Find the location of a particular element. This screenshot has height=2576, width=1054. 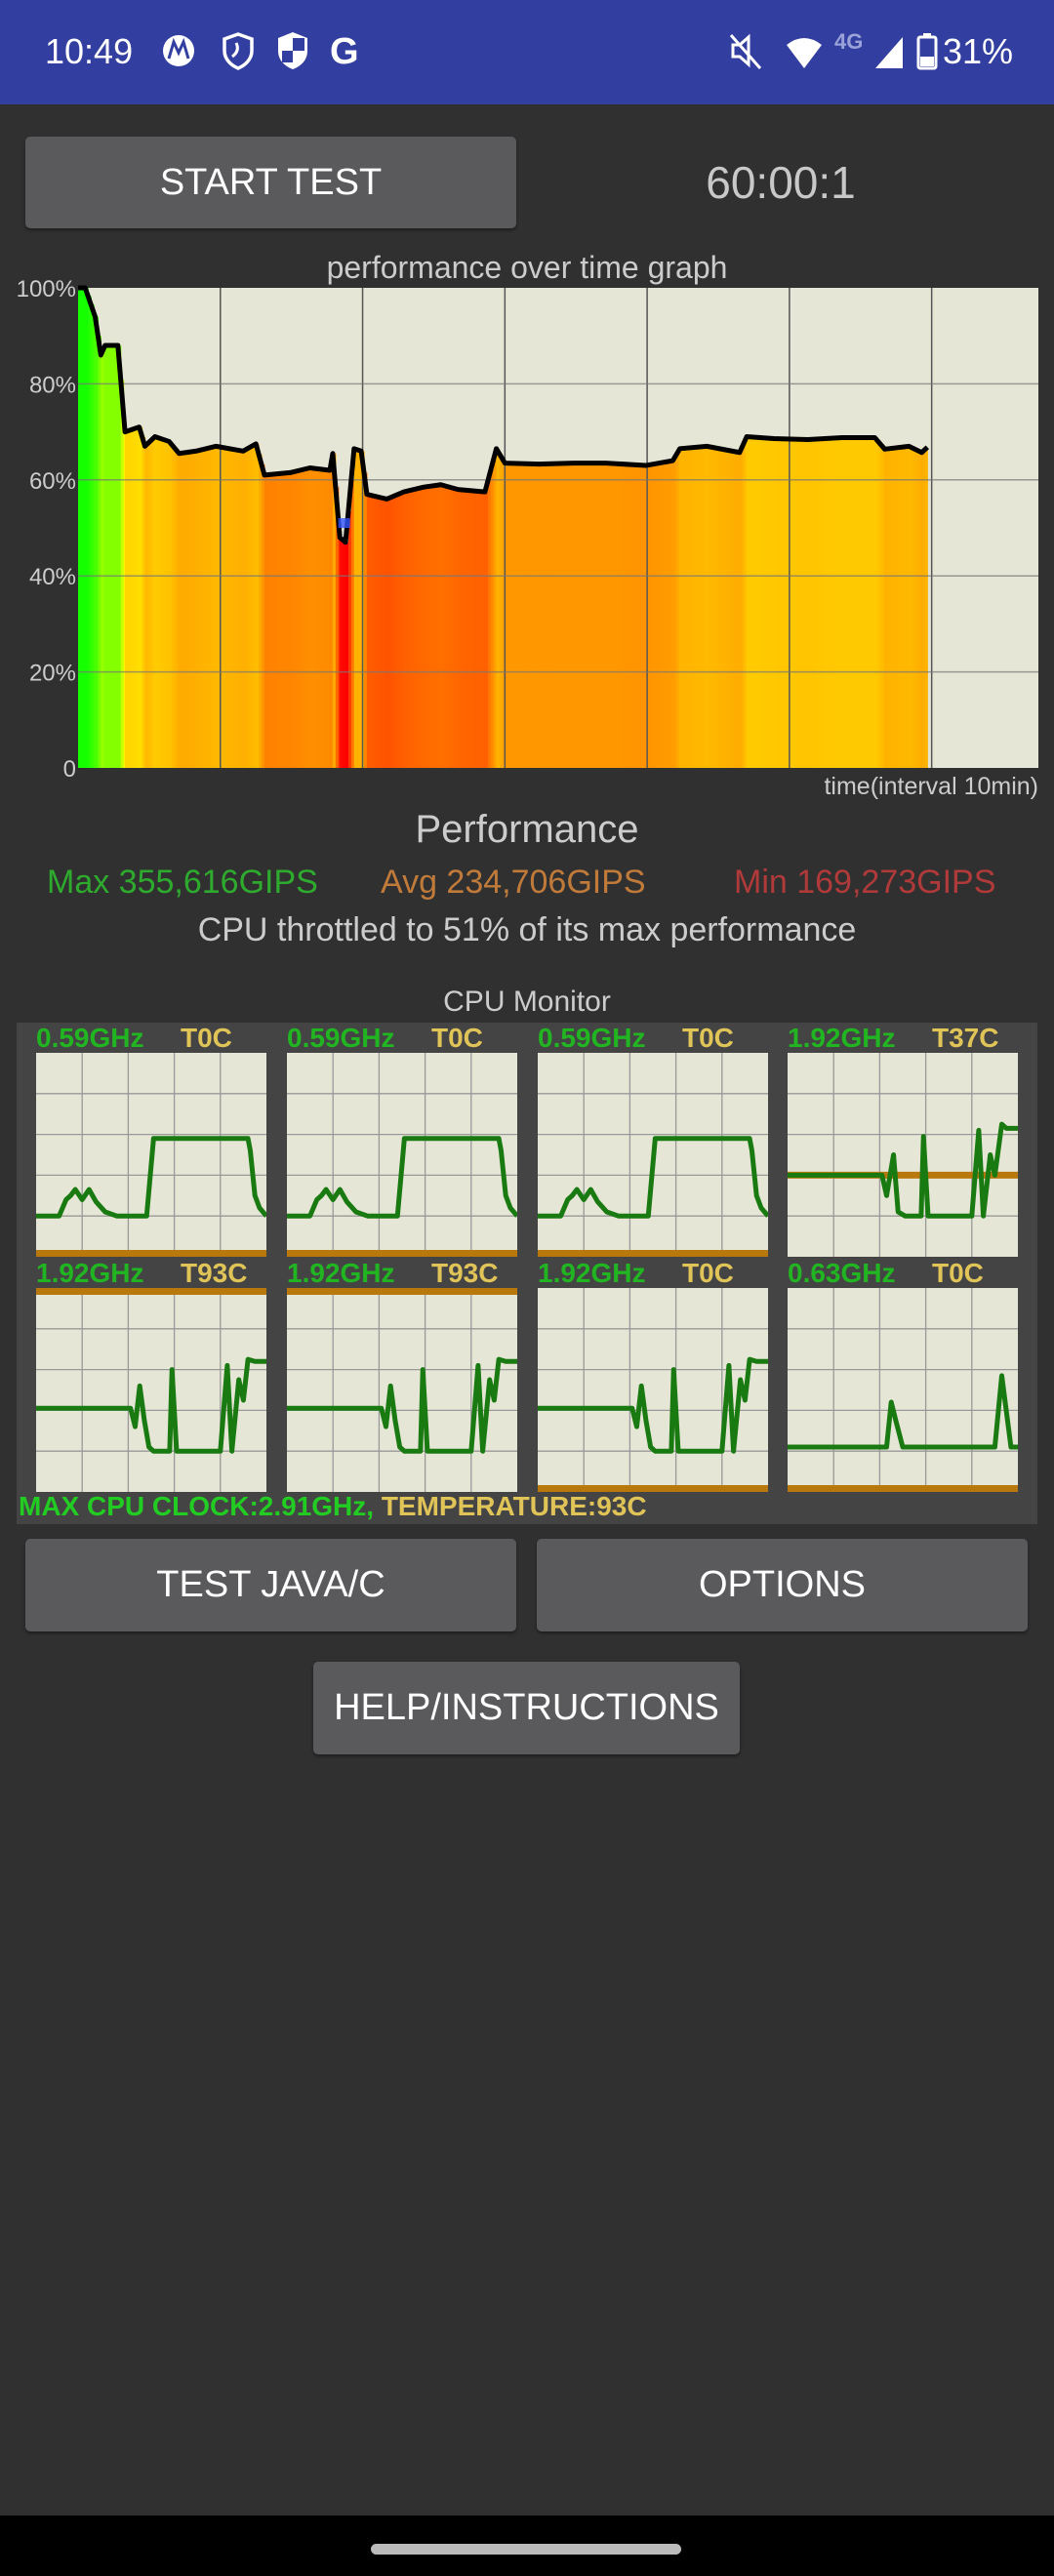

help-instructions-button: HELP/INSTRUCTIONS is located at coordinates (526, 1708).